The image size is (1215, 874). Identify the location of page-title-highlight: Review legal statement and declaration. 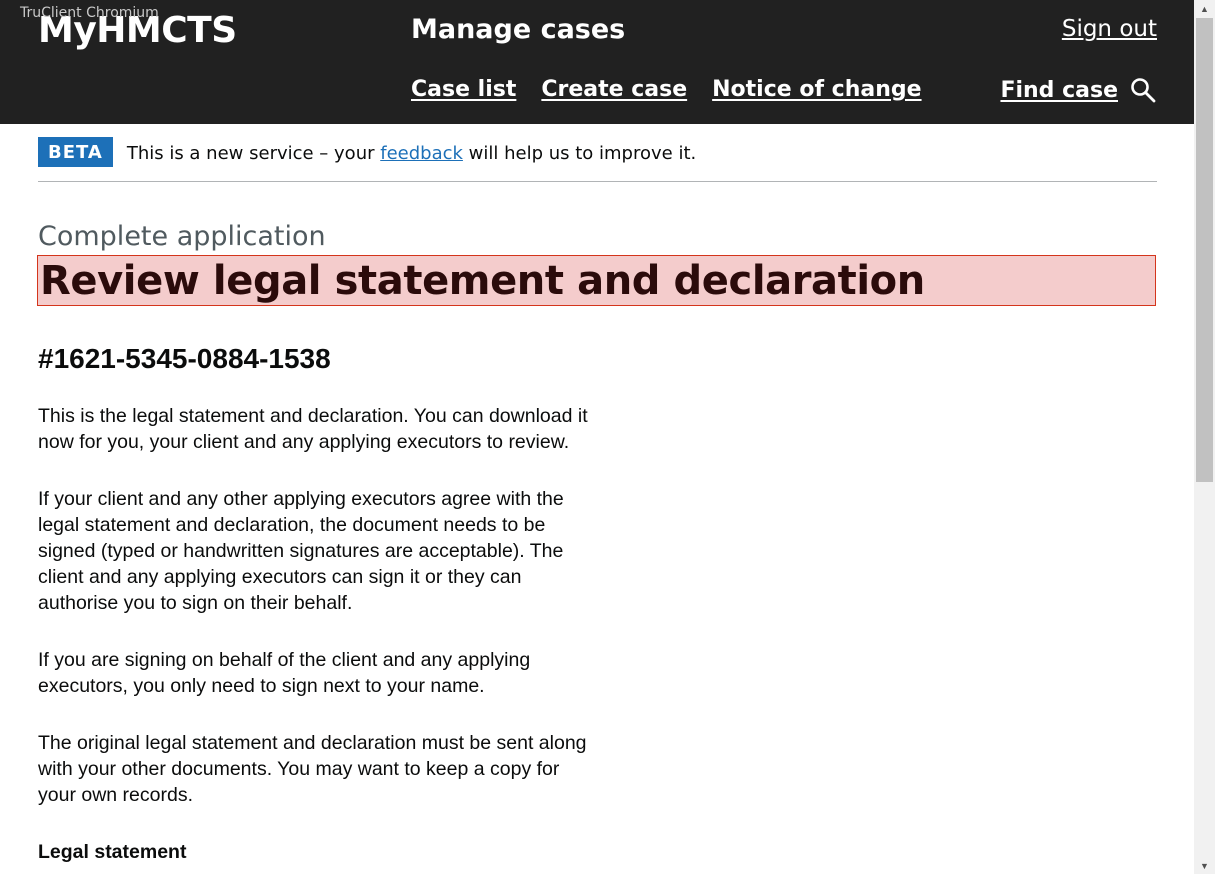
(596, 280).